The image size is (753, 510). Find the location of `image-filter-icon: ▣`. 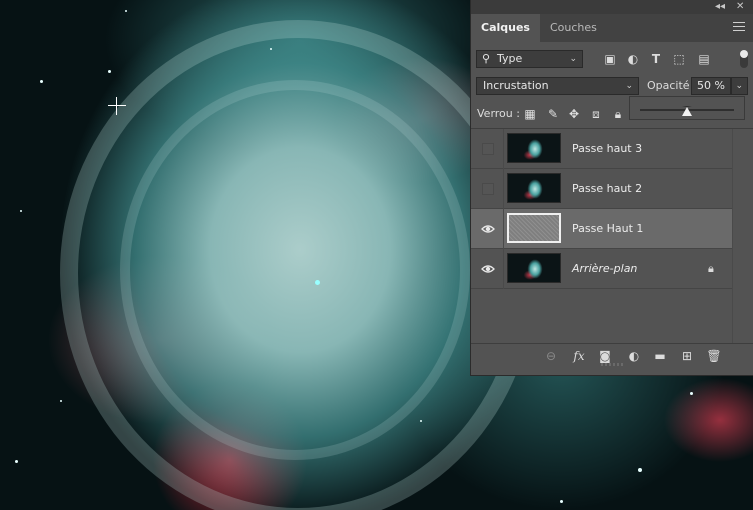

image-filter-icon: ▣ is located at coordinates (610, 59).